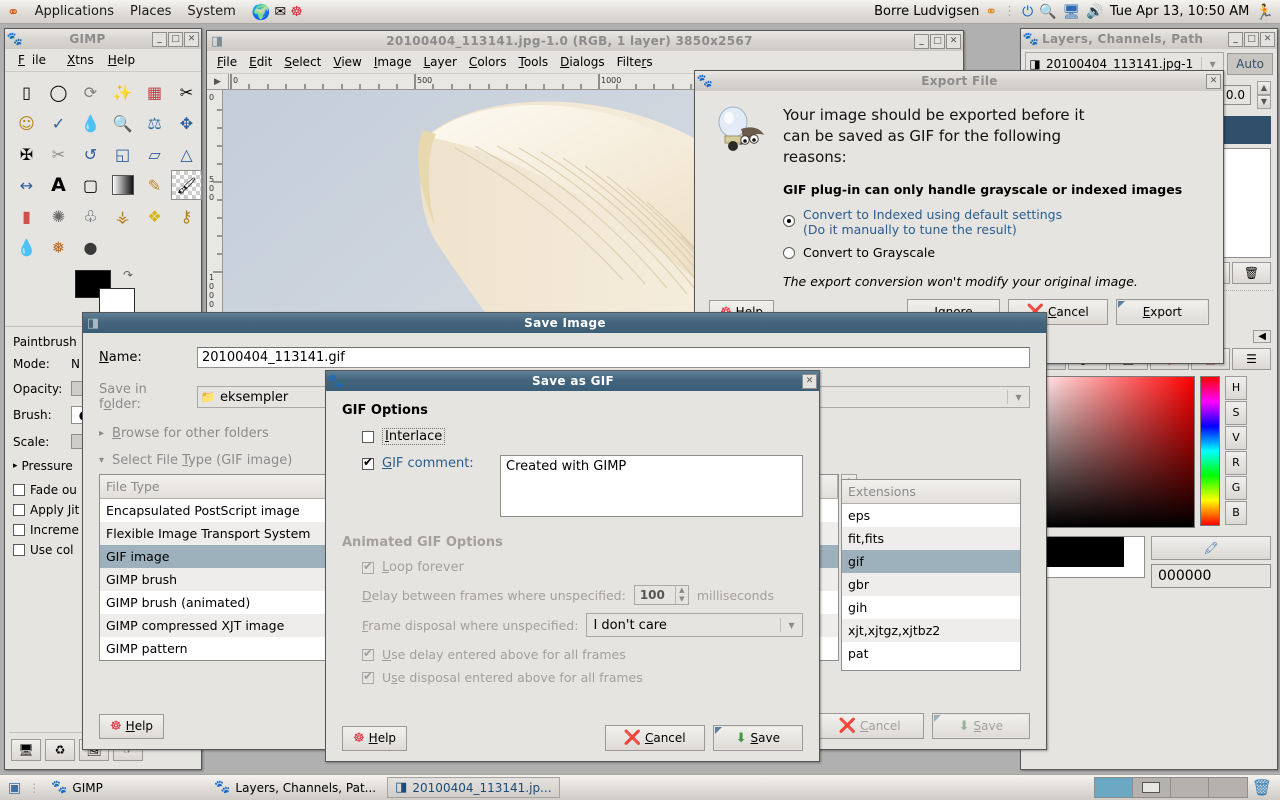 The image size is (1280, 800). I want to click on dock-maximize-button: □, so click(1251, 39).